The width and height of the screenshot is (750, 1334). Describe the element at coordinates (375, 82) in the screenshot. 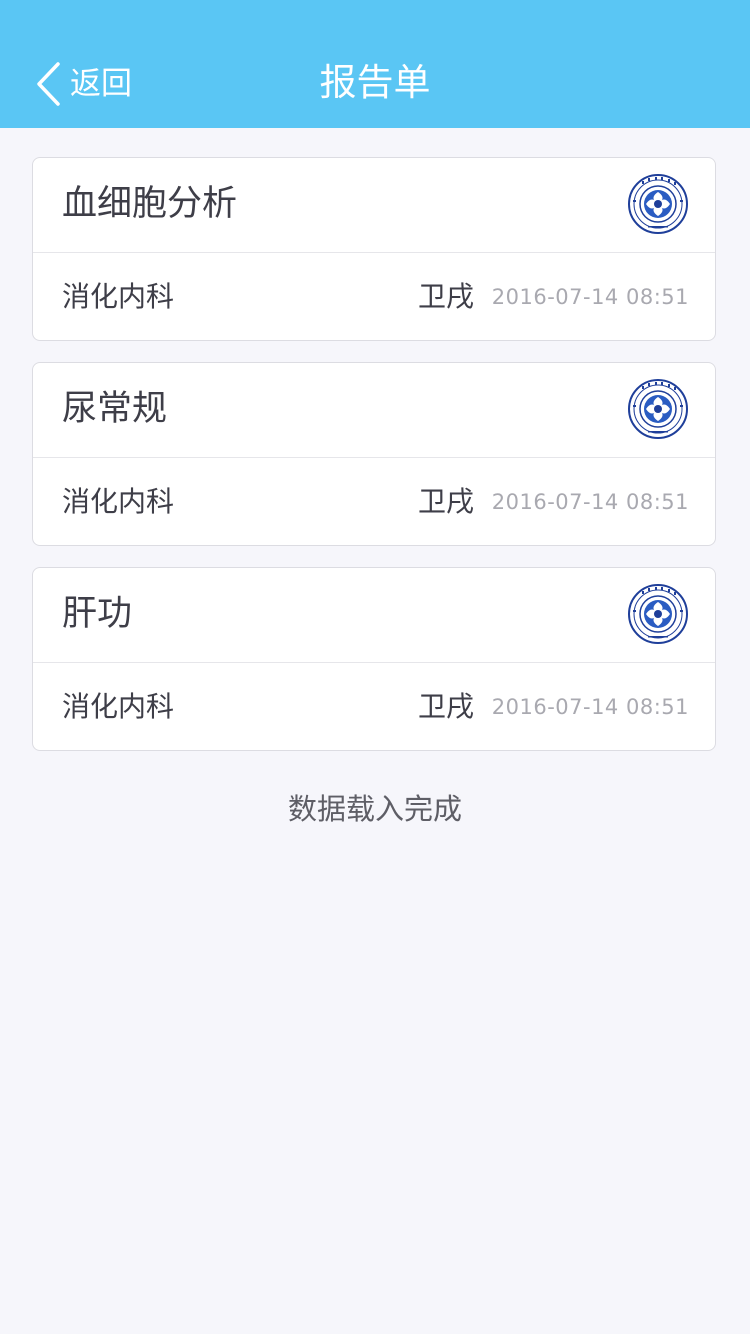

I see `page-title: 报告单` at that location.